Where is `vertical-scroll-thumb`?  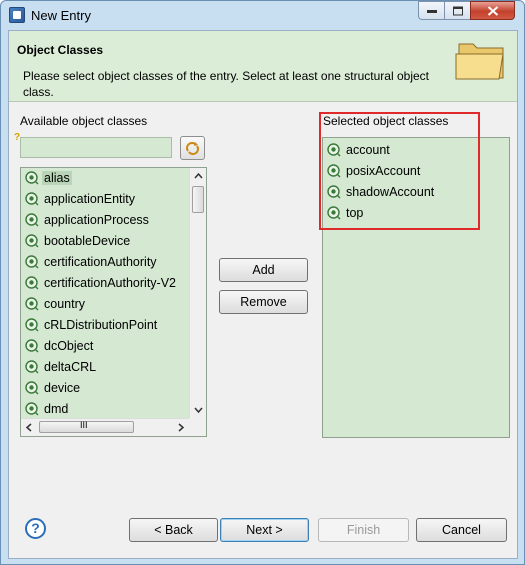
vertical-scroll-thumb is located at coordinates (198, 199).